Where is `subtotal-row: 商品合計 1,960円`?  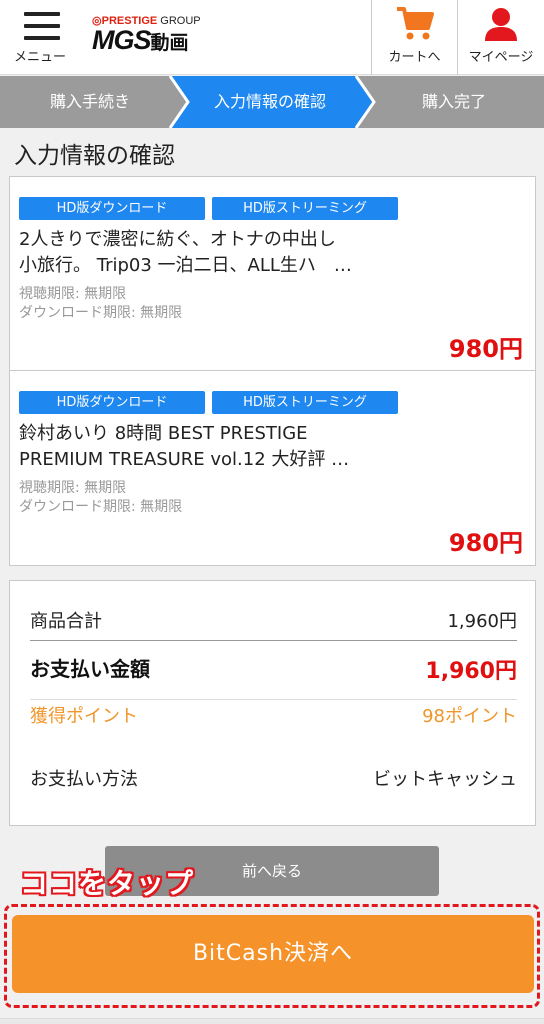
subtotal-row: 商品合計 1,960円 is located at coordinates (273, 624).